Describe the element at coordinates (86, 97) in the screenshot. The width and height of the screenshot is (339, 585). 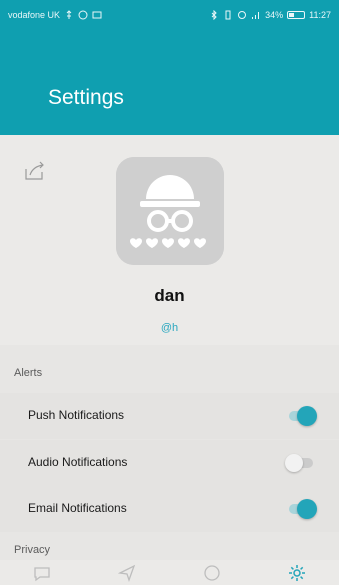
I see `page-title: Settings` at that location.